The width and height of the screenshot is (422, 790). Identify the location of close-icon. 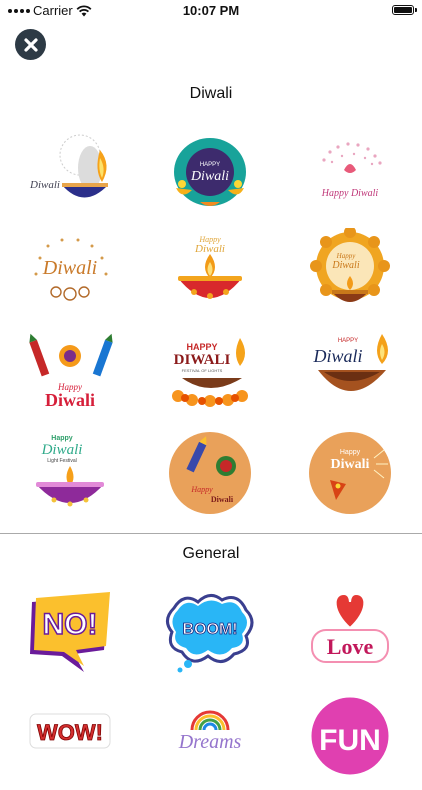
(30, 44).